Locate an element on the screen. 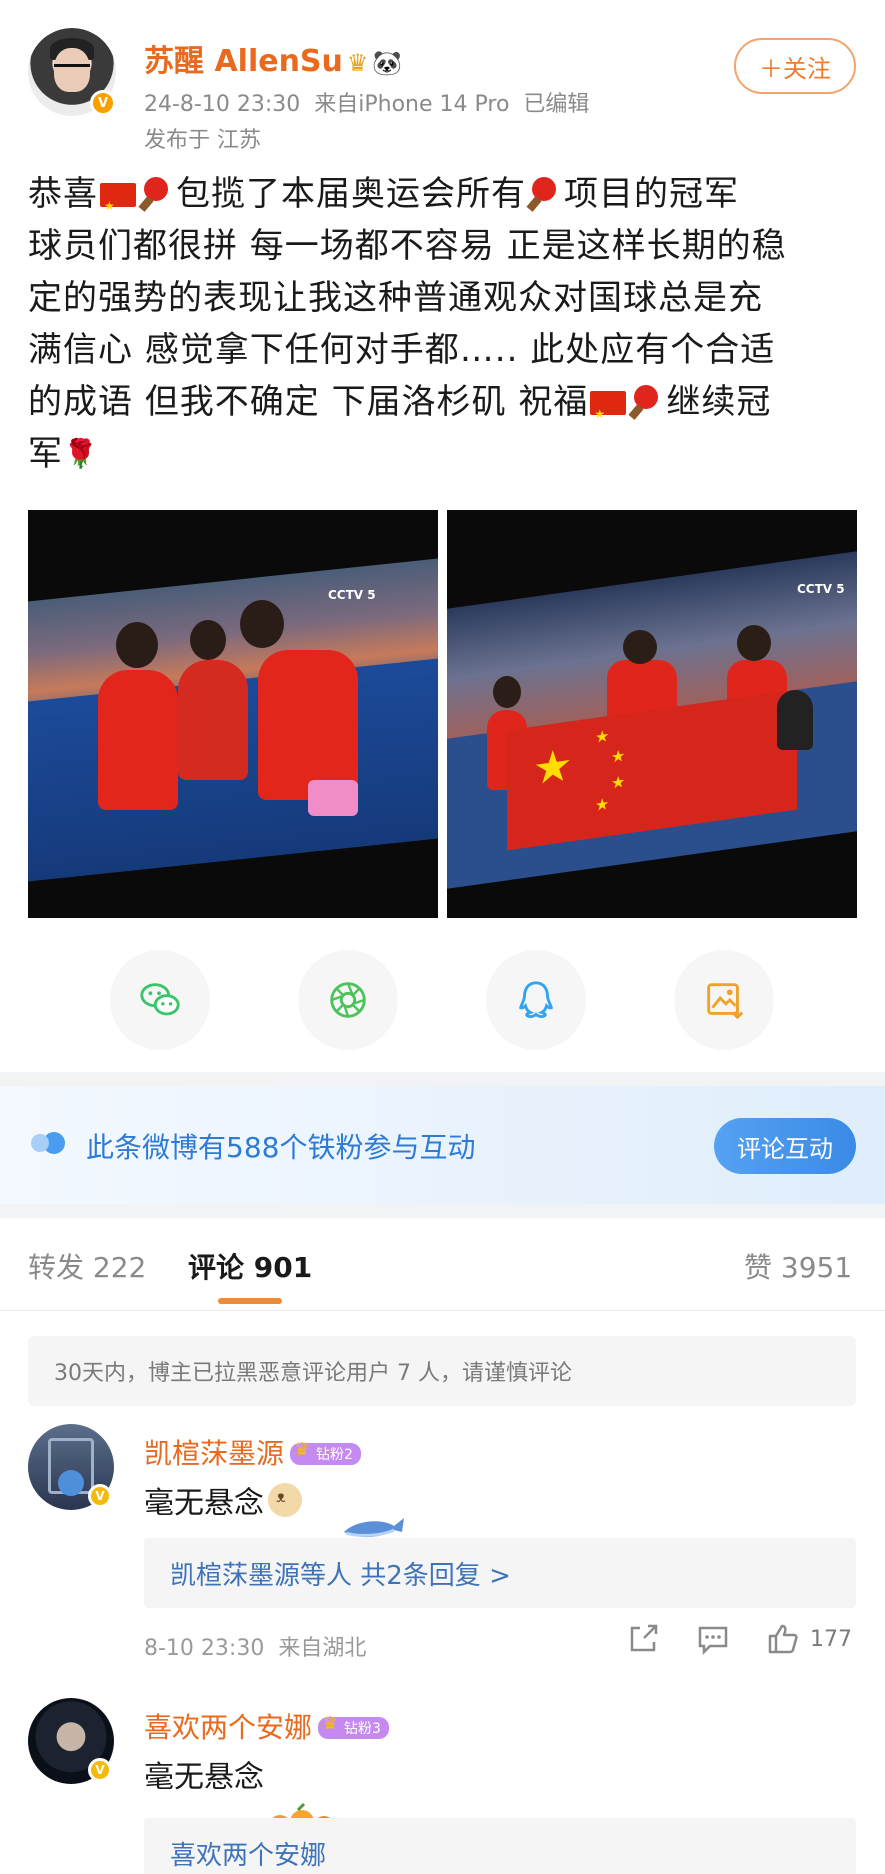 The image size is (885, 1874). comment-location: 来自湖北 is located at coordinates (322, 1648).